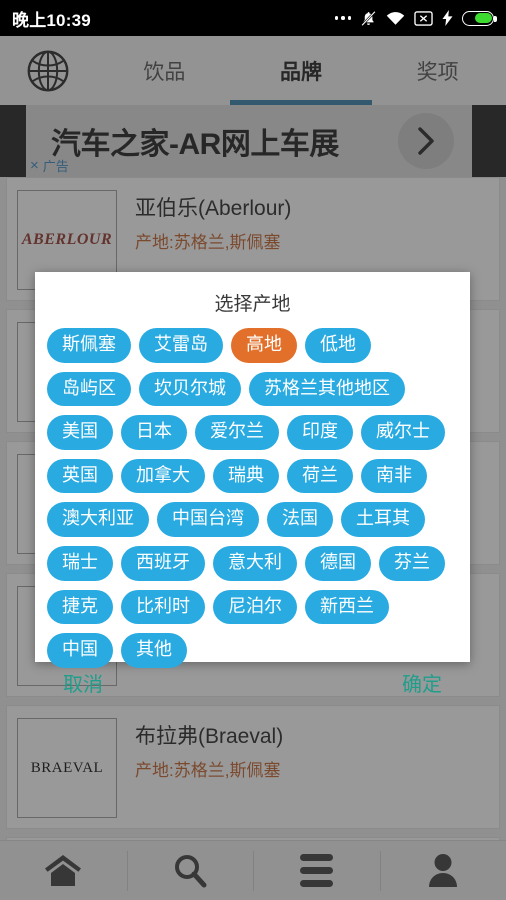 Image resolution: width=506 pixels, height=900 pixels. Describe the element at coordinates (383, 519) in the screenshot. I see `origin-chip: 土耳其` at that location.